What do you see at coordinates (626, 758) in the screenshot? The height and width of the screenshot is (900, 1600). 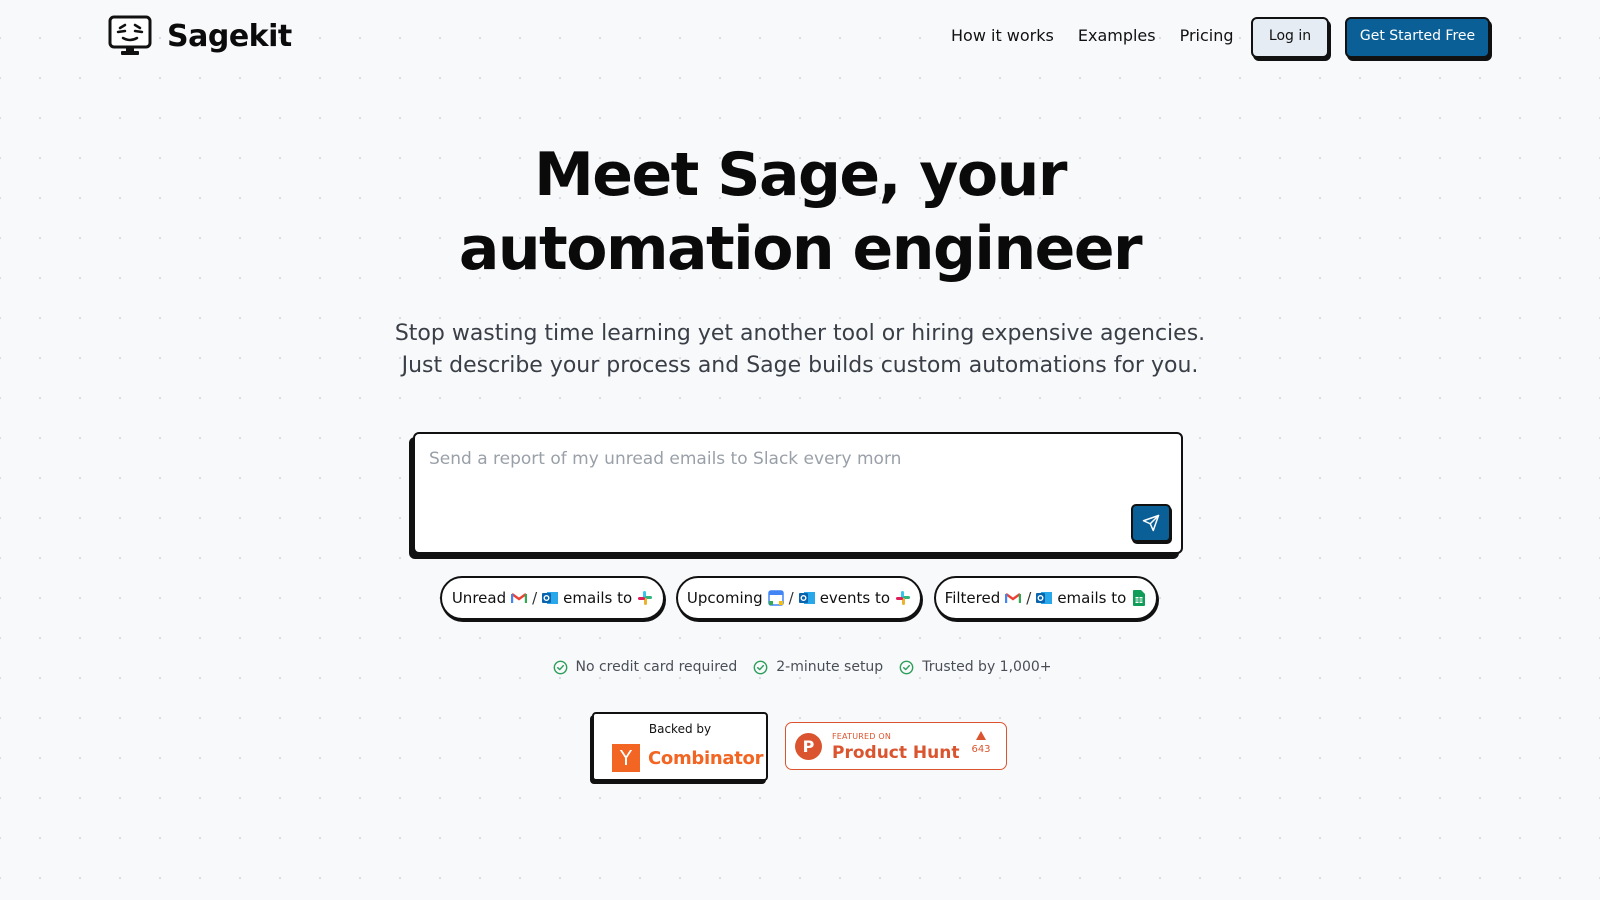 I see `ycombinator-icon: Y` at bounding box center [626, 758].